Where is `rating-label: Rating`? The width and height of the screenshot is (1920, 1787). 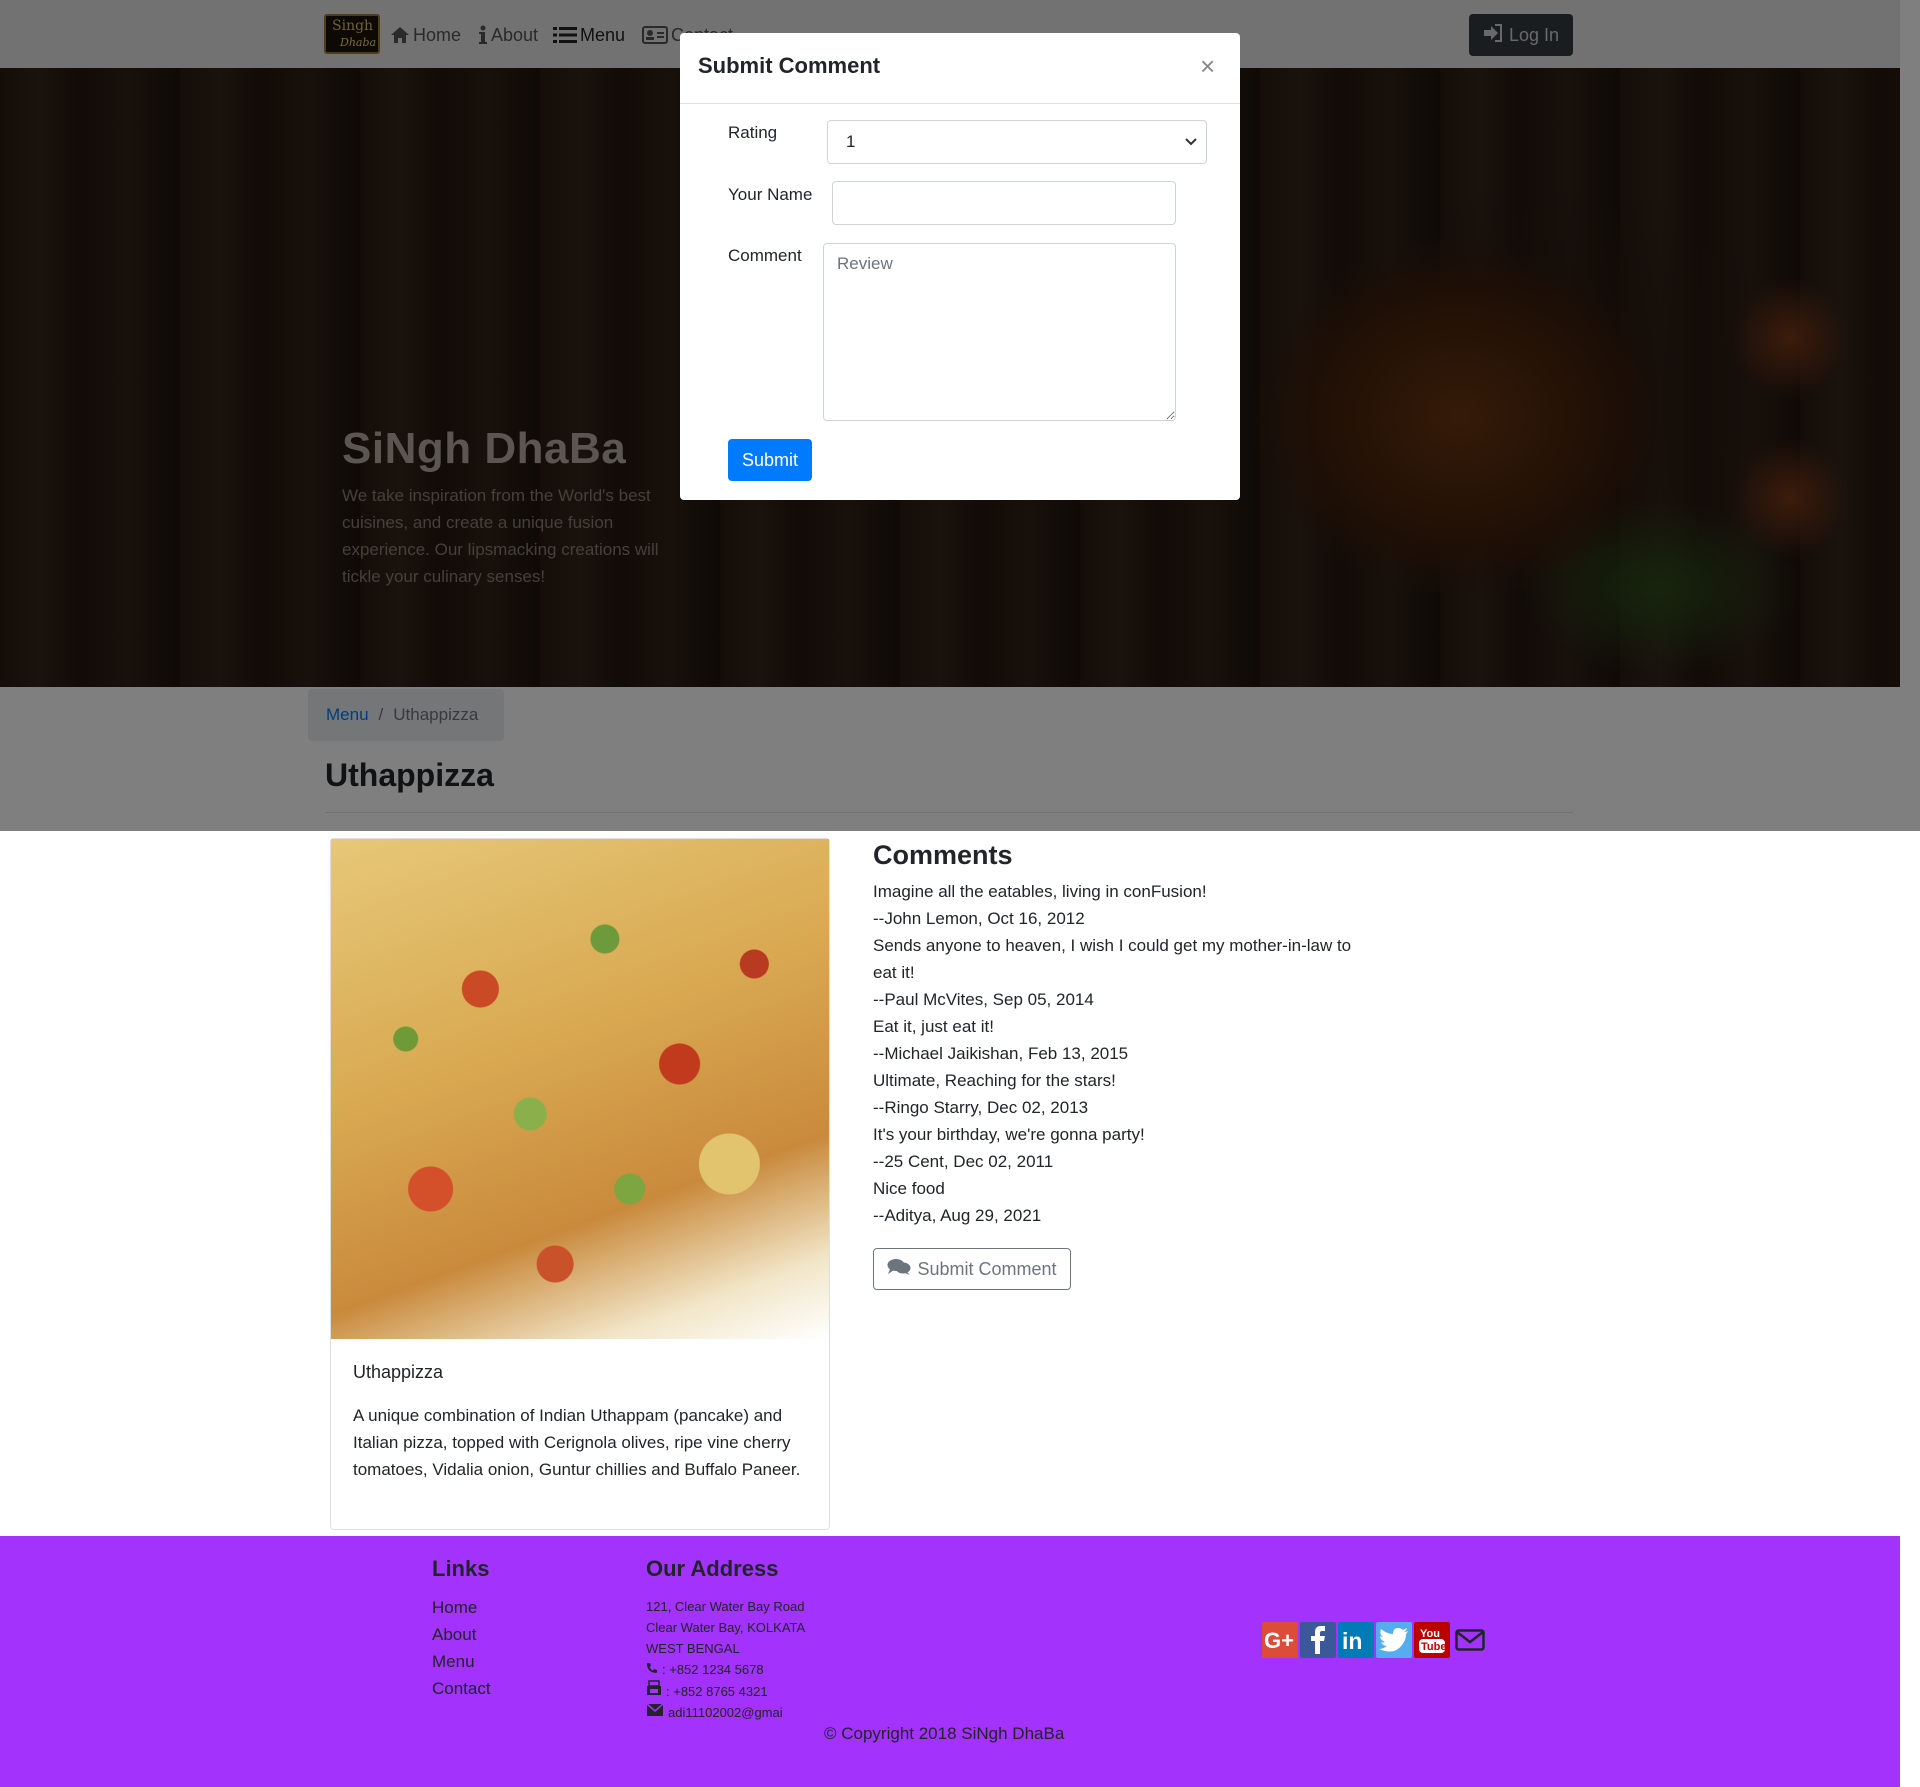
rating-label: Rating is located at coordinates (753, 132).